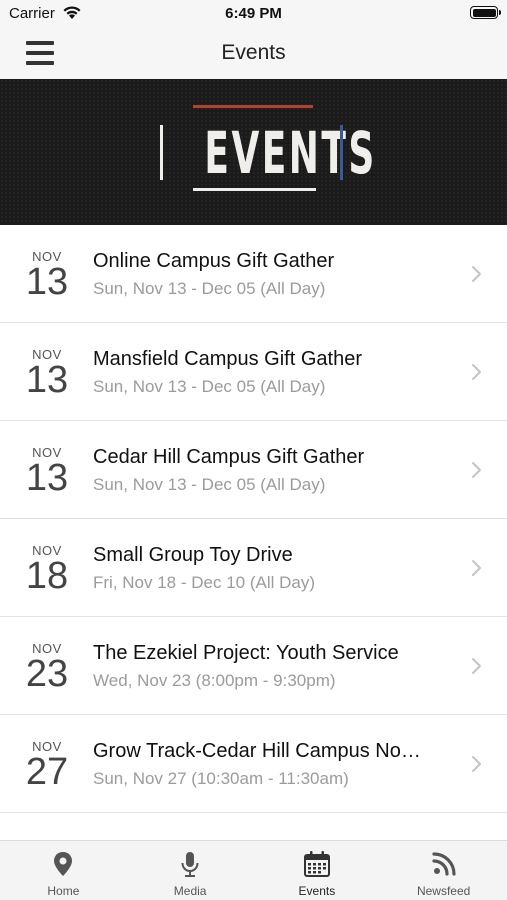 This screenshot has height=900, width=507. What do you see at coordinates (290, 153) in the screenshot?
I see `banner-word: EVENTS` at bounding box center [290, 153].